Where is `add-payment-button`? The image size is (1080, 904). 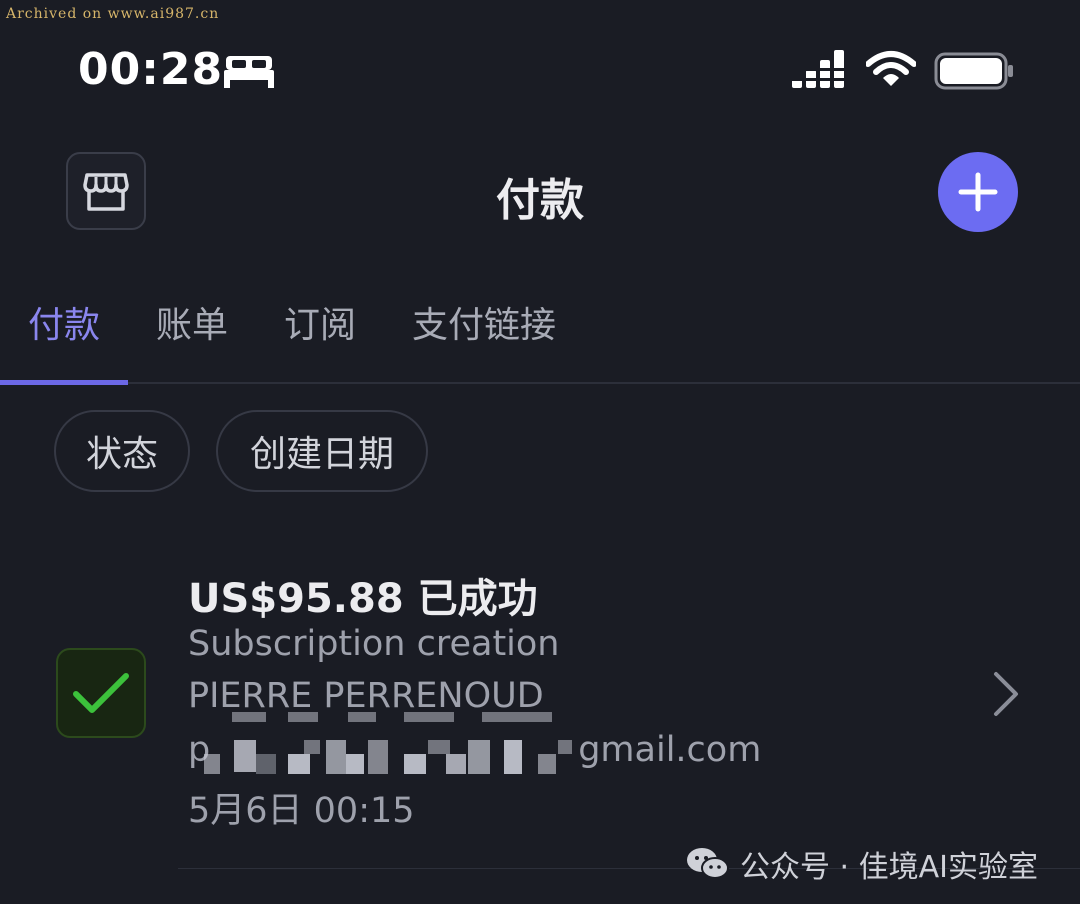 add-payment-button is located at coordinates (978, 192).